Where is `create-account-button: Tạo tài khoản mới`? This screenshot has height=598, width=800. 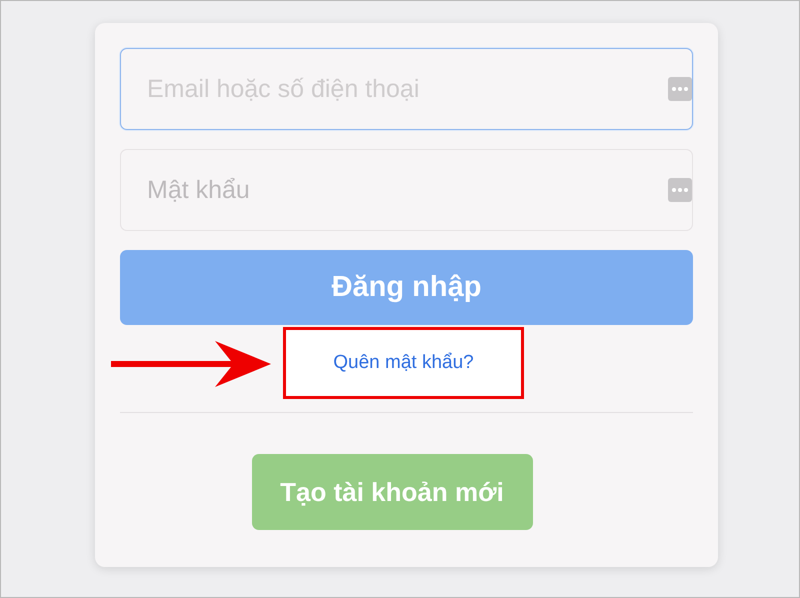
create-account-button: Tạo tài khoản mới is located at coordinates (392, 492).